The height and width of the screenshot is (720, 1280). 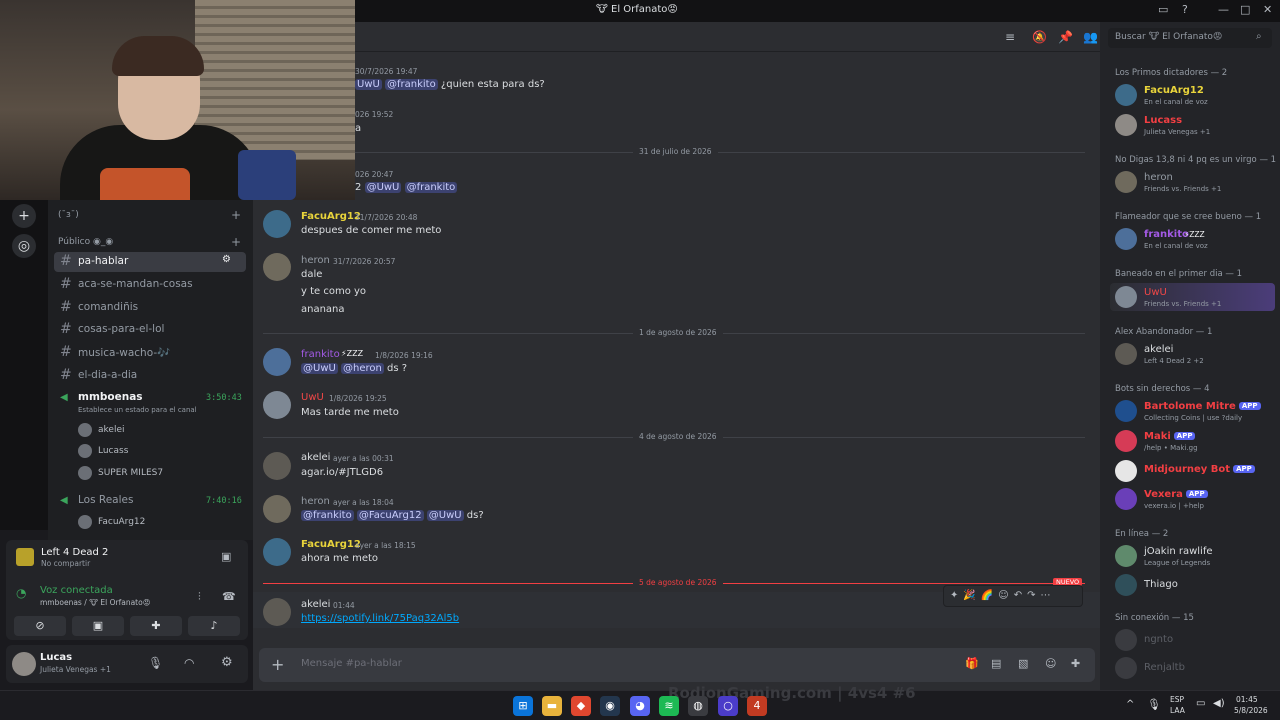 I want to click on mention: UwU, so click(x=368, y=84).